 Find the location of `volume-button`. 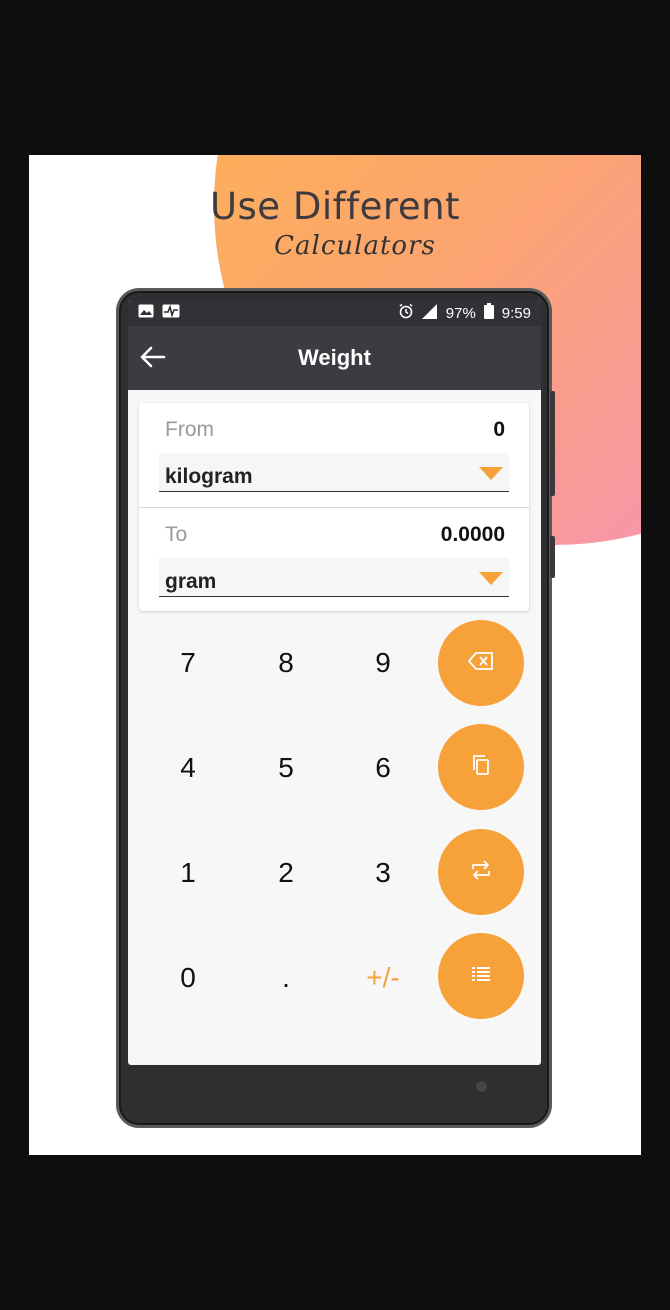

volume-button is located at coordinates (552, 443).